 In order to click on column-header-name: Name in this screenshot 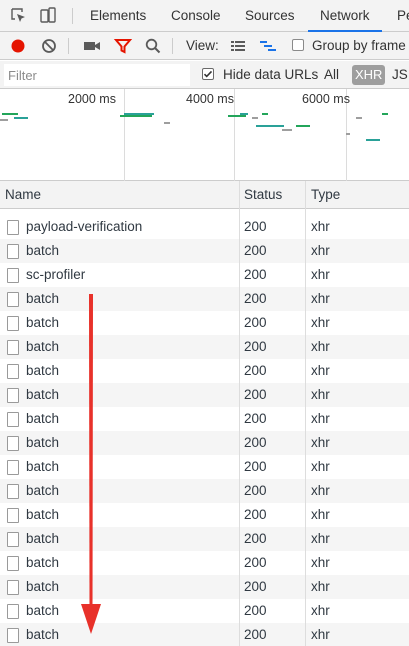, I will do `click(20, 195)`.